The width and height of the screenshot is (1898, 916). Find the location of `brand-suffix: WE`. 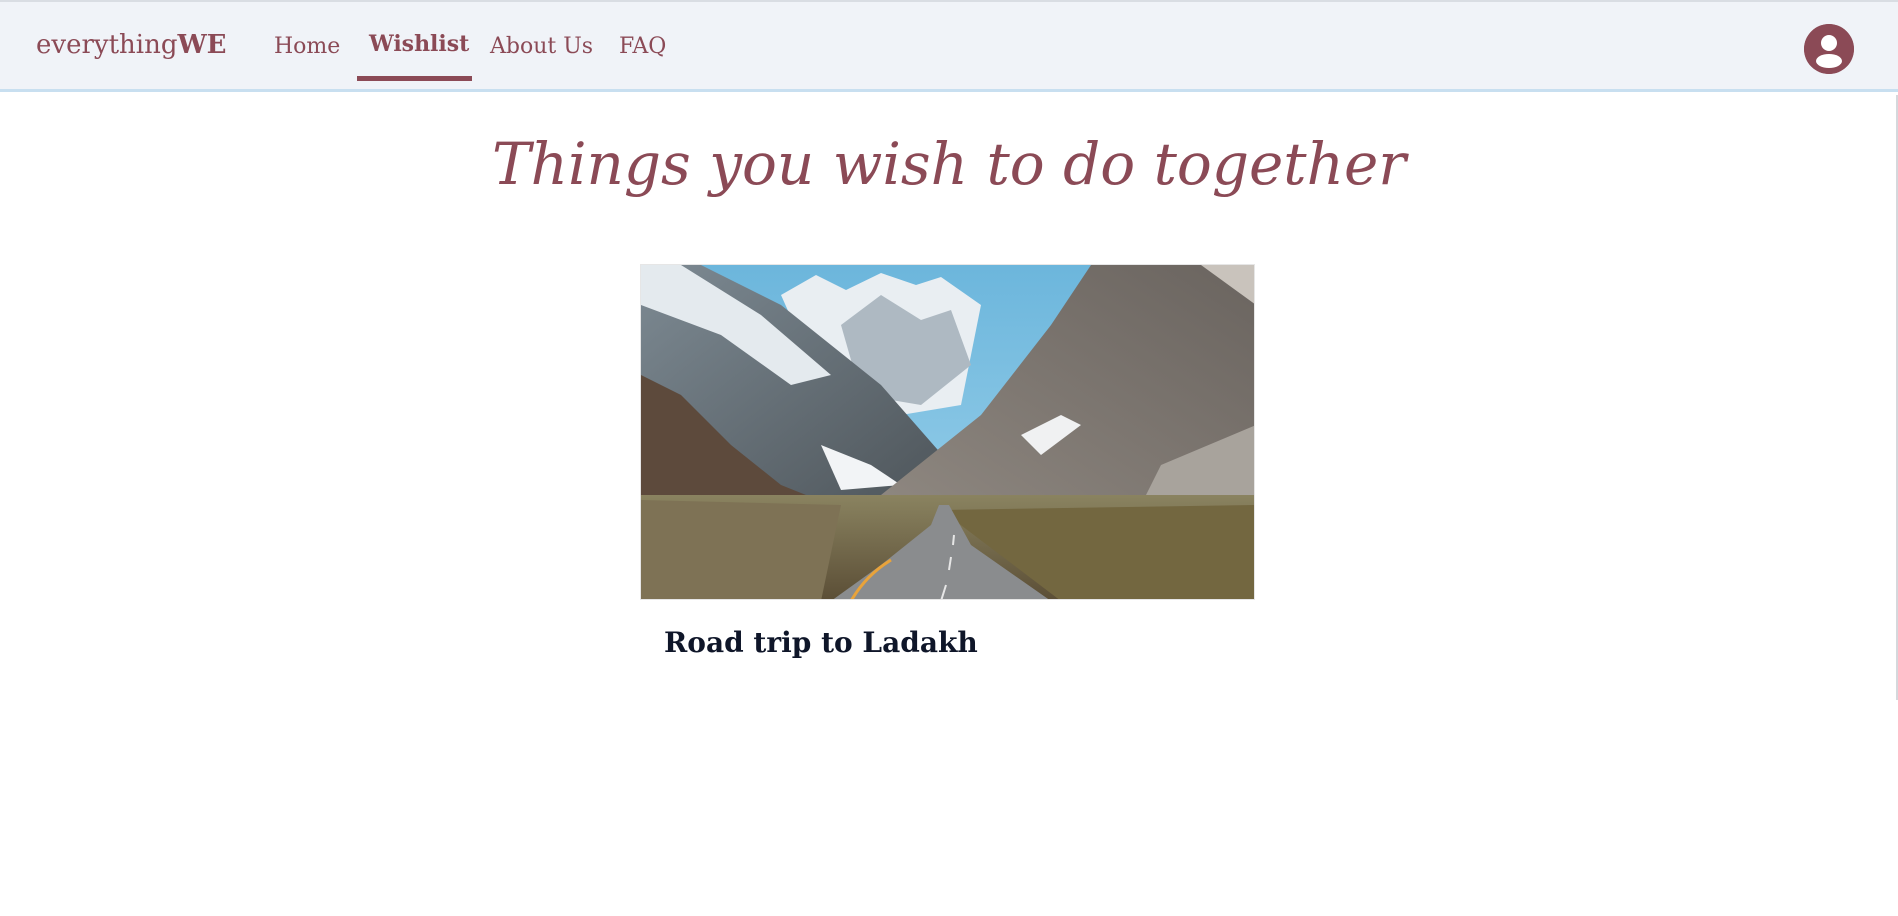

brand-suffix: WE is located at coordinates (202, 45).